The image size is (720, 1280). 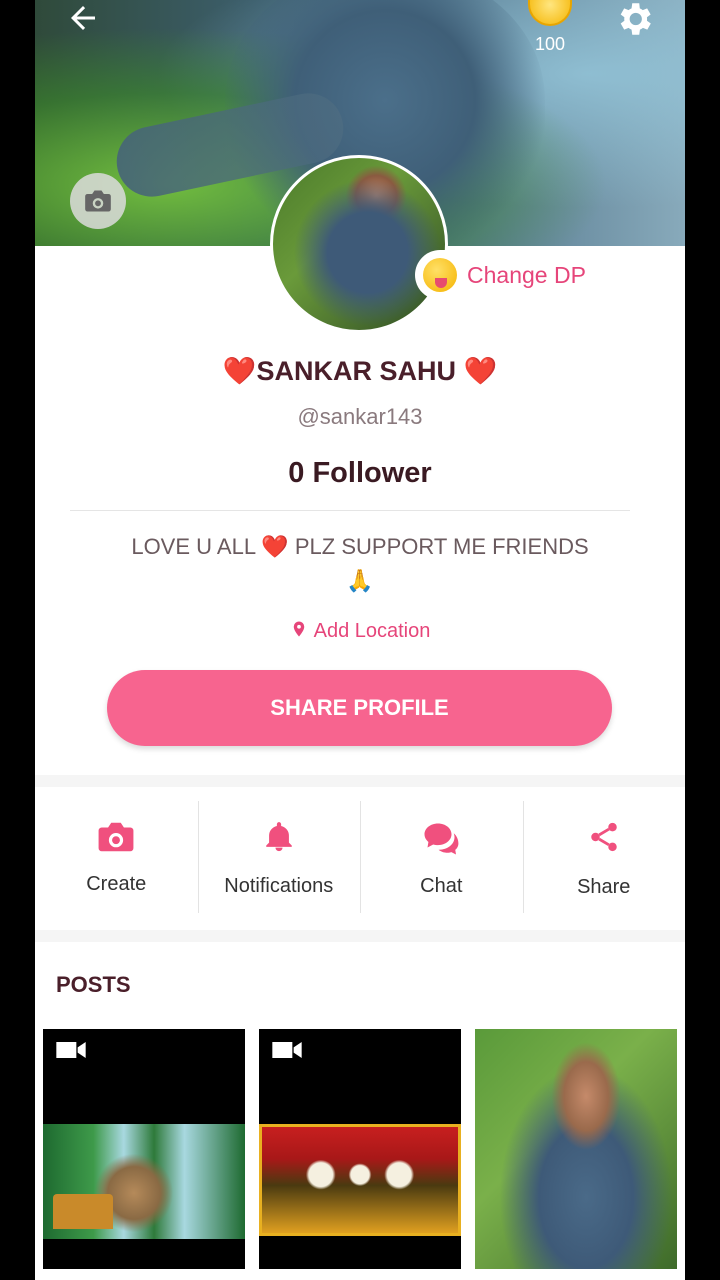 I want to click on add-location-link: Add Location, so click(x=360, y=630).